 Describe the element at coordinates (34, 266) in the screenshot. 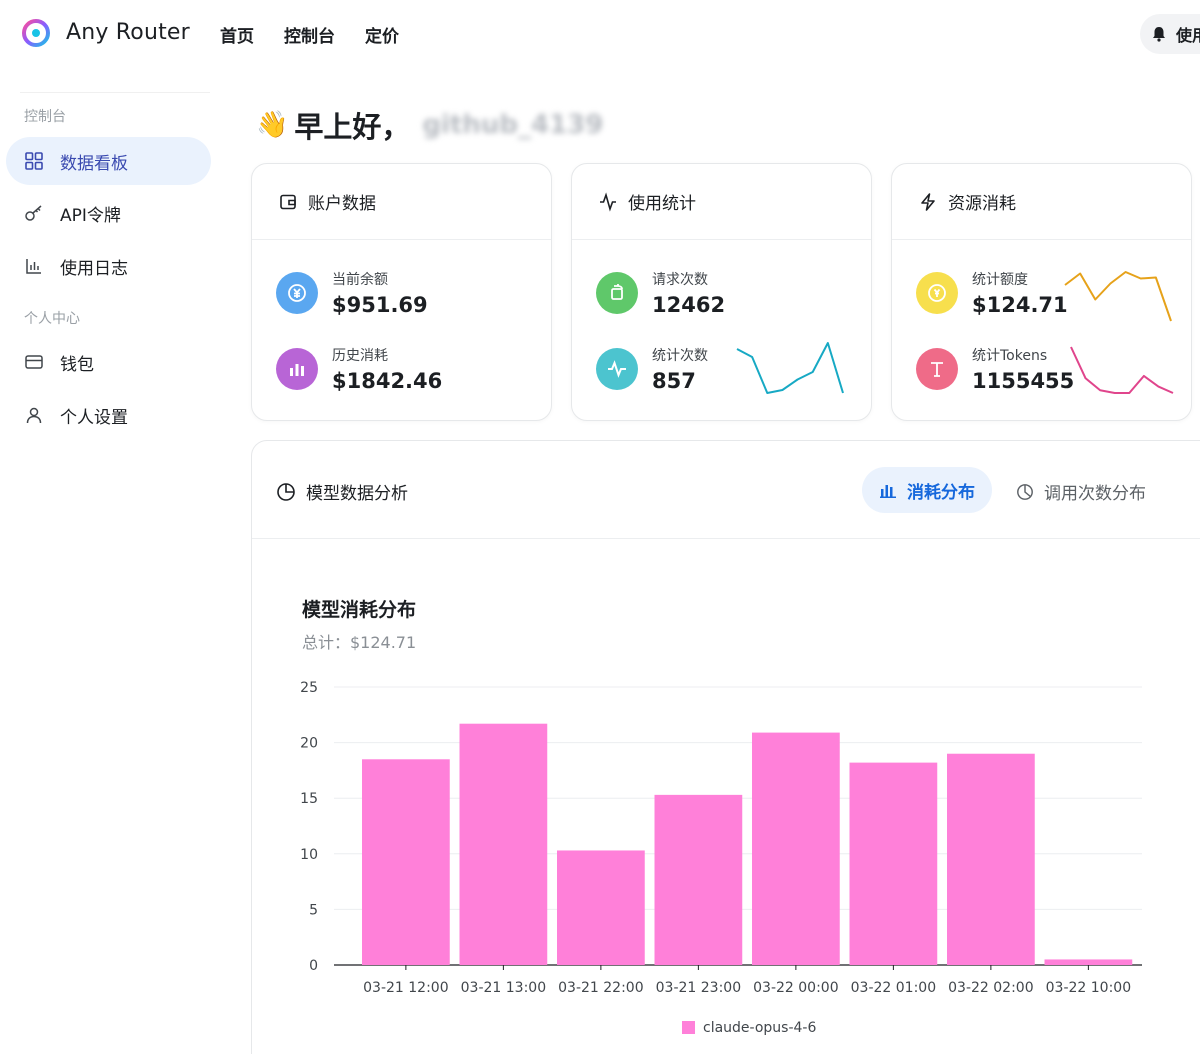

I see `bar-log-icon` at that location.